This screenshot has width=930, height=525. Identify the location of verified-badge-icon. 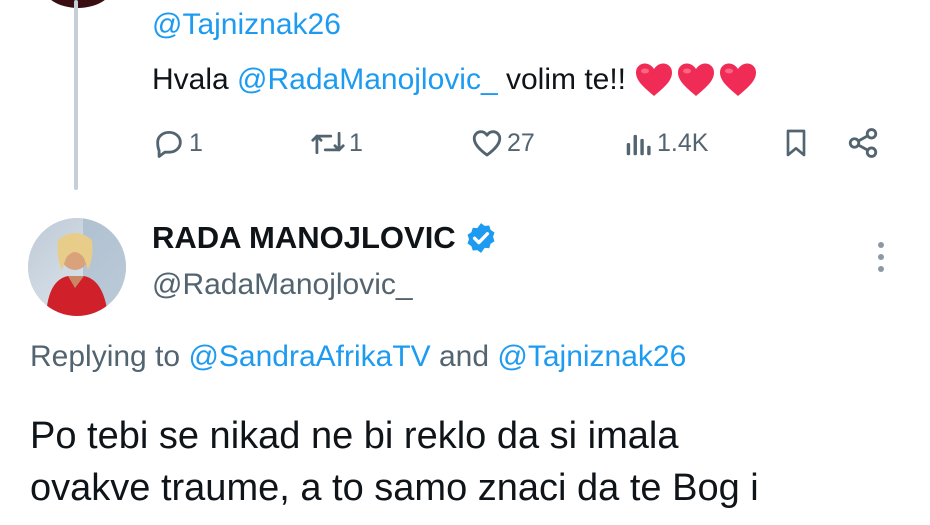
(481, 238).